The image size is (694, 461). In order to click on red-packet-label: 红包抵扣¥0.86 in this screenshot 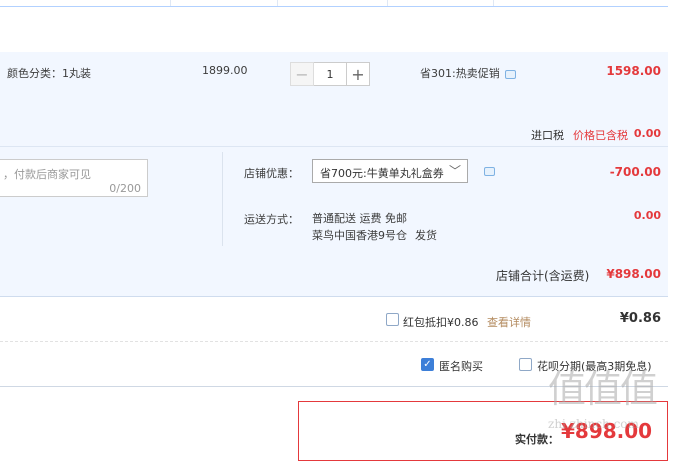, I will do `click(441, 322)`.